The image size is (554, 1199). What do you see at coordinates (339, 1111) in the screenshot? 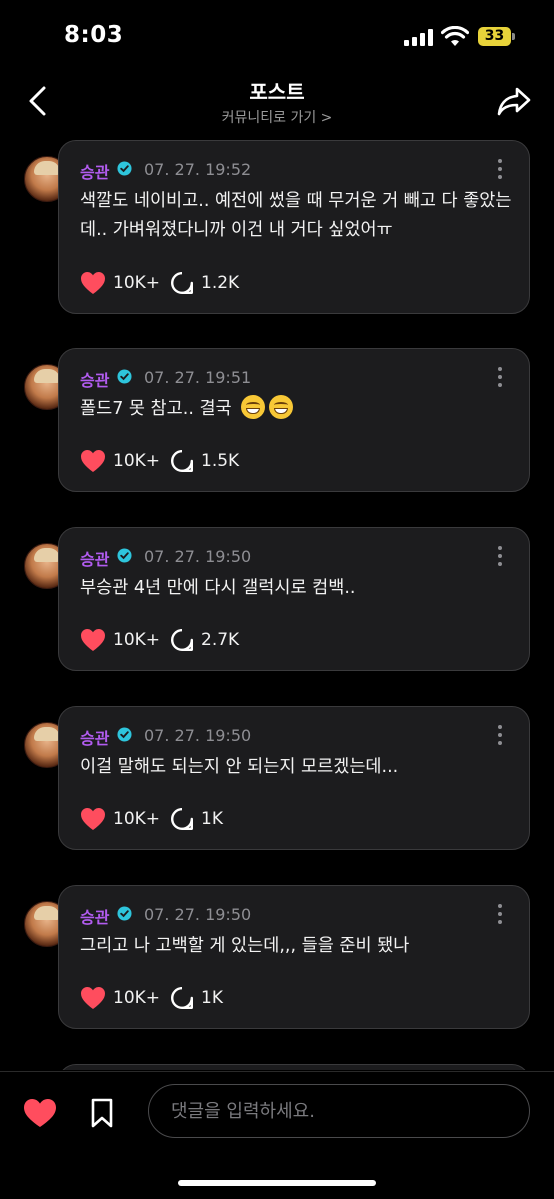
I see `comment-input` at bounding box center [339, 1111].